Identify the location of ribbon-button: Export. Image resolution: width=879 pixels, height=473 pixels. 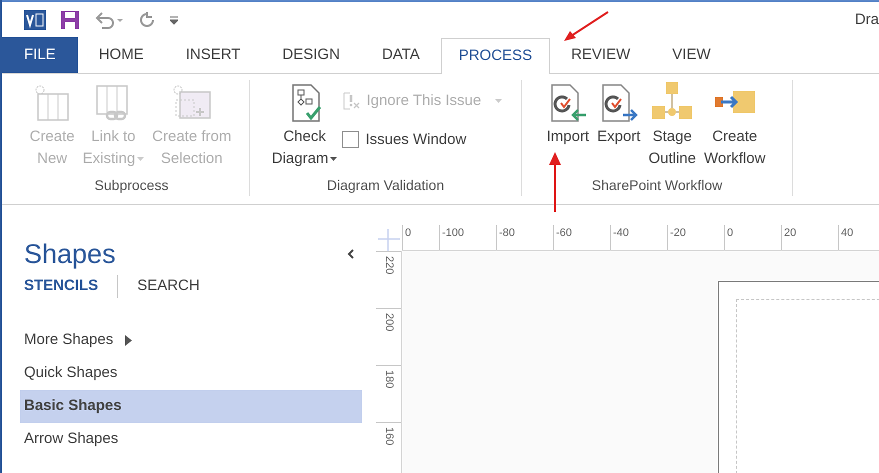
(619, 114).